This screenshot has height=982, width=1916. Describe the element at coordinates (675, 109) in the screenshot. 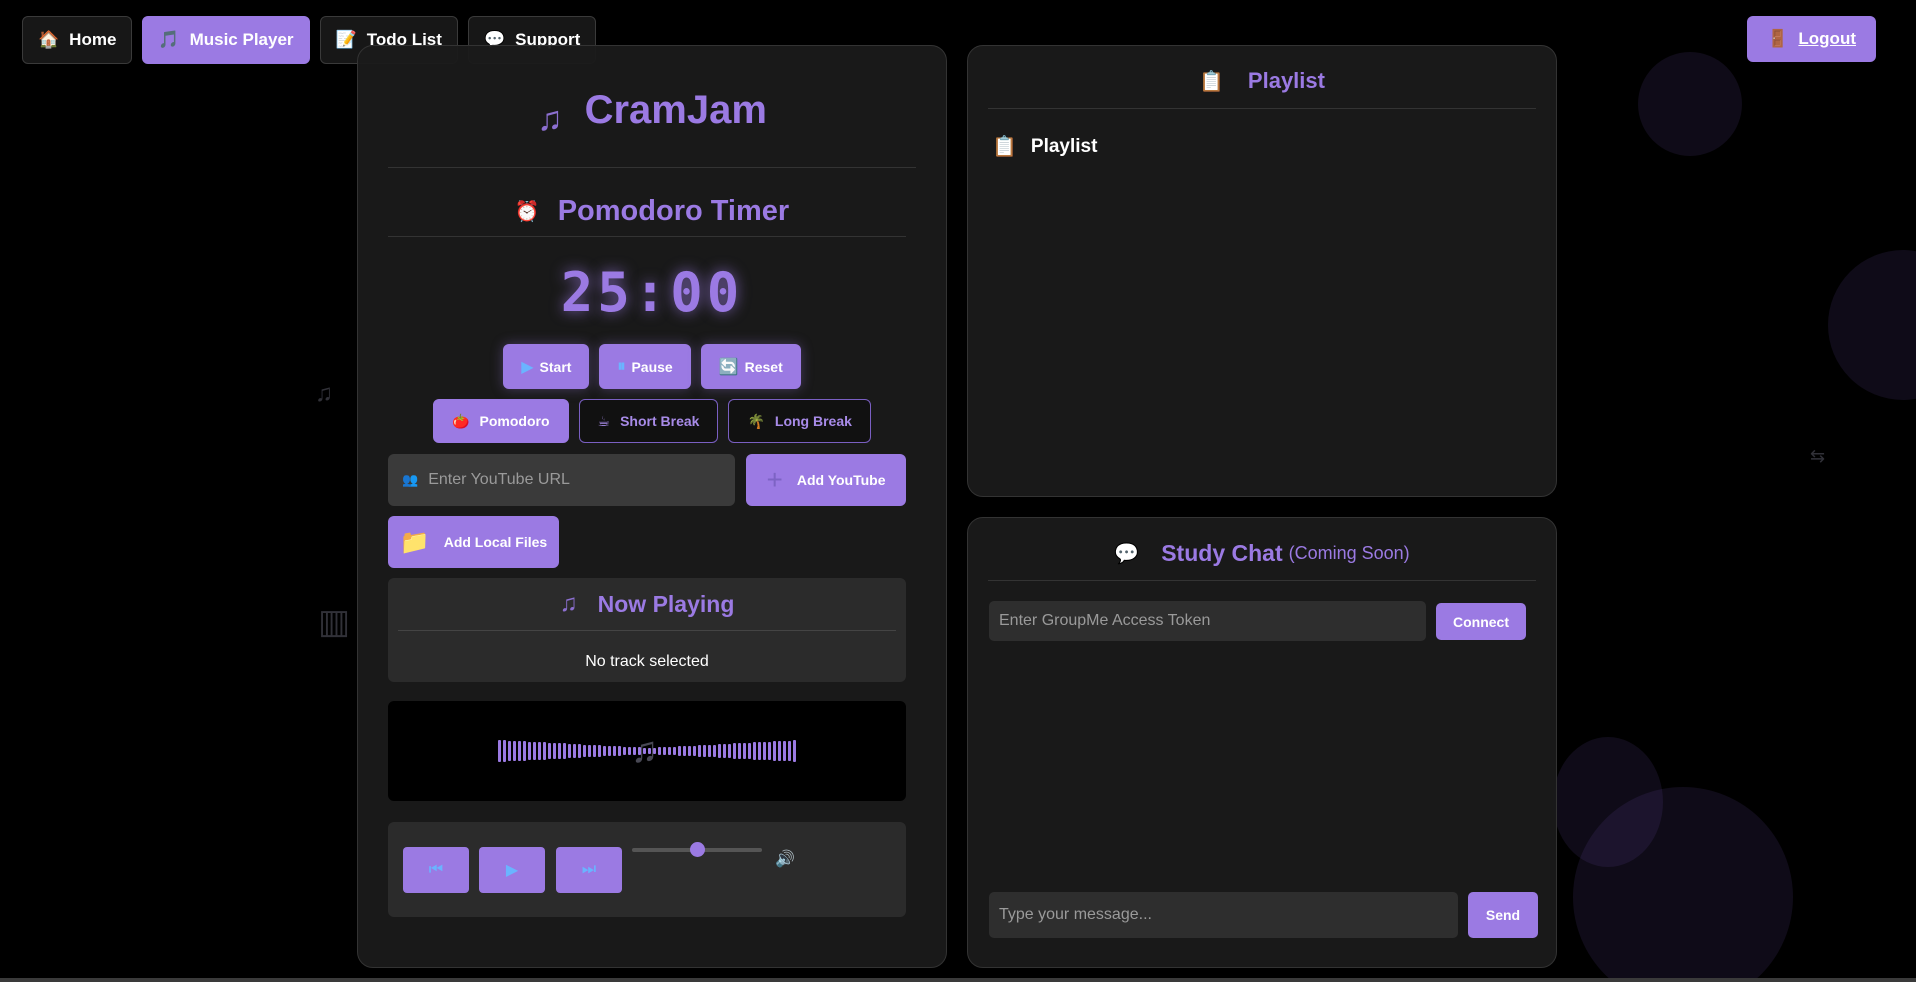

I see `app-title-text: CramJam` at that location.